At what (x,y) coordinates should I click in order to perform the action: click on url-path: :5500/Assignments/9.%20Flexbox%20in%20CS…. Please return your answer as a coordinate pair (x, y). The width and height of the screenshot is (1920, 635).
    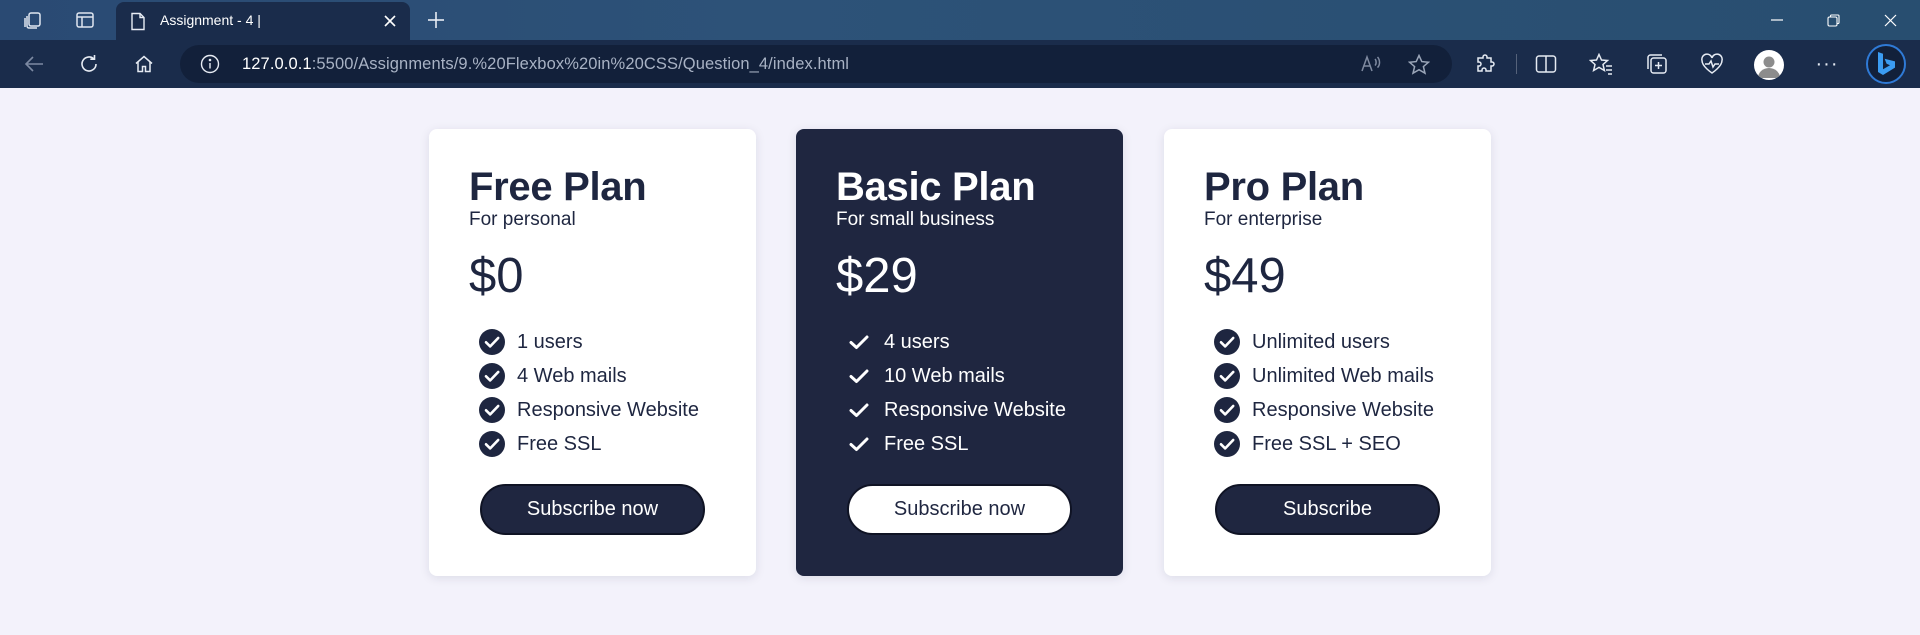
    Looking at the image, I should click on (580, 64).